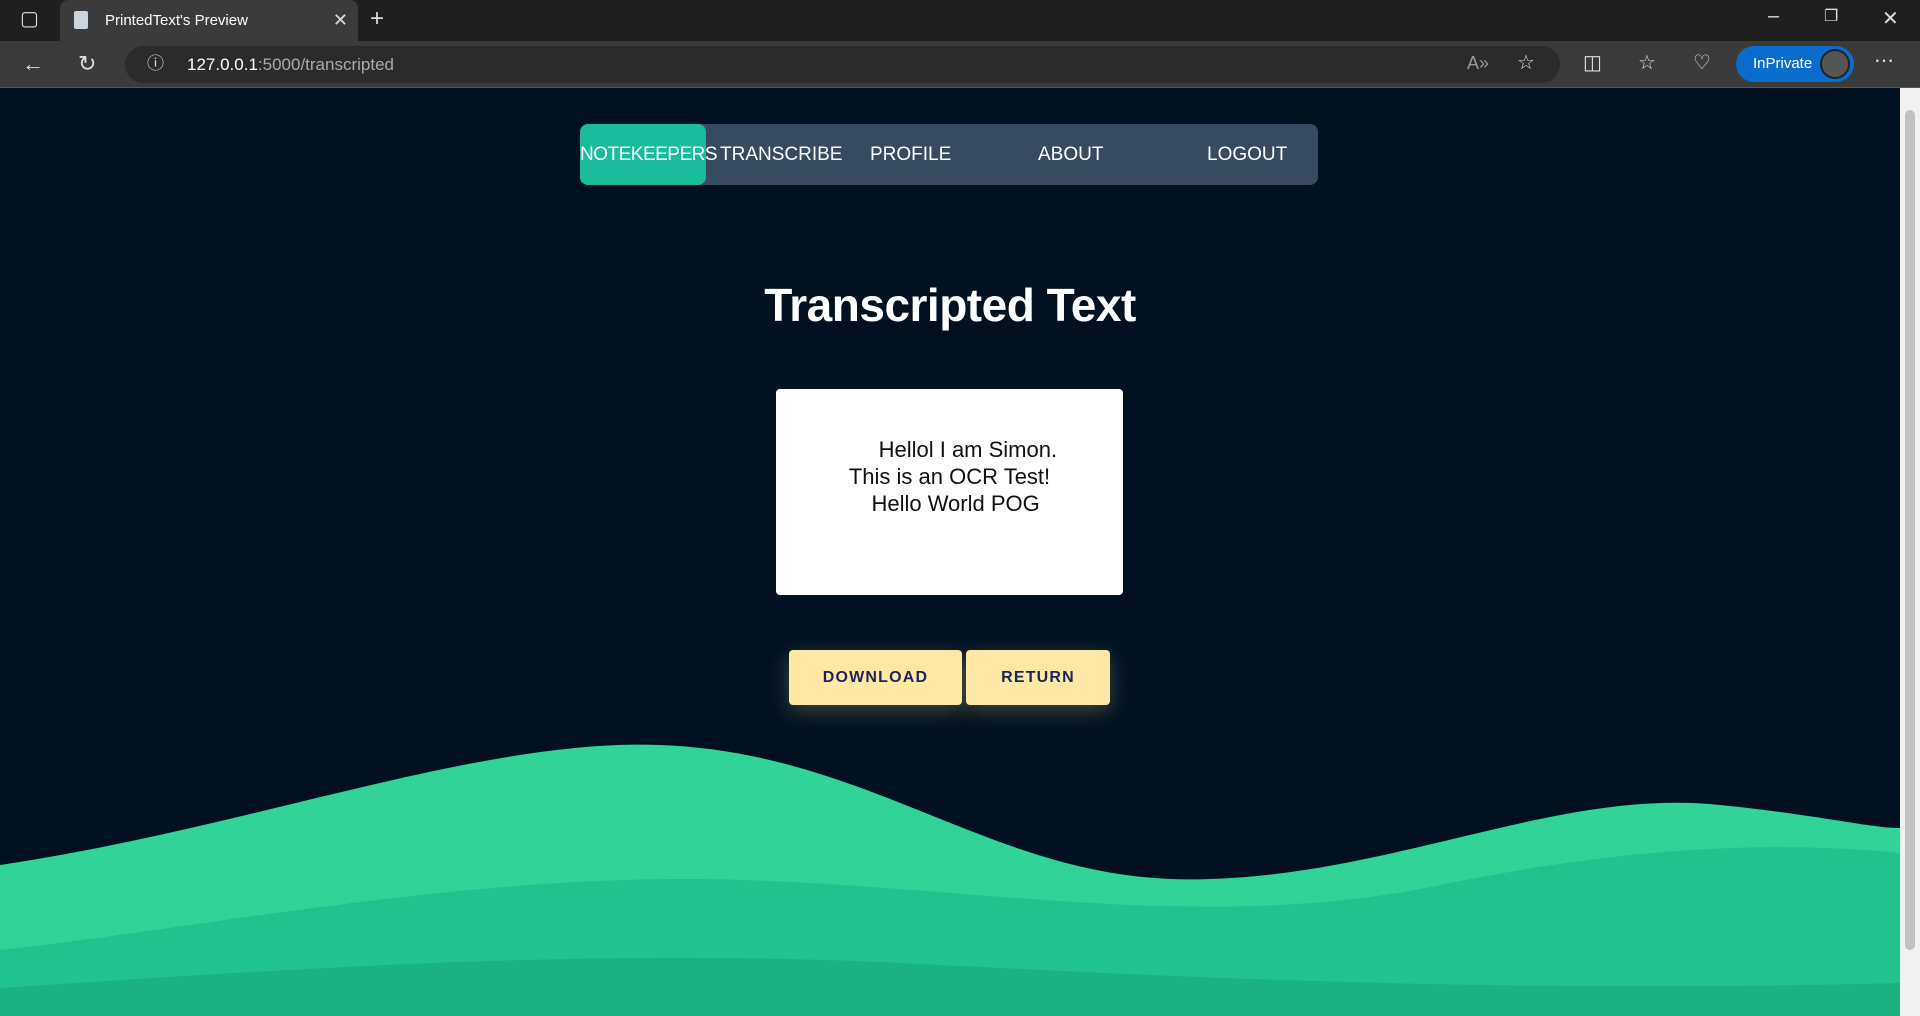 This screenshot has height=1016, width=1920. What do you see at coordinates (340, 20) in the screenshot?
I see `close-tab-icon: ✕` at bounding box center [340, 20].